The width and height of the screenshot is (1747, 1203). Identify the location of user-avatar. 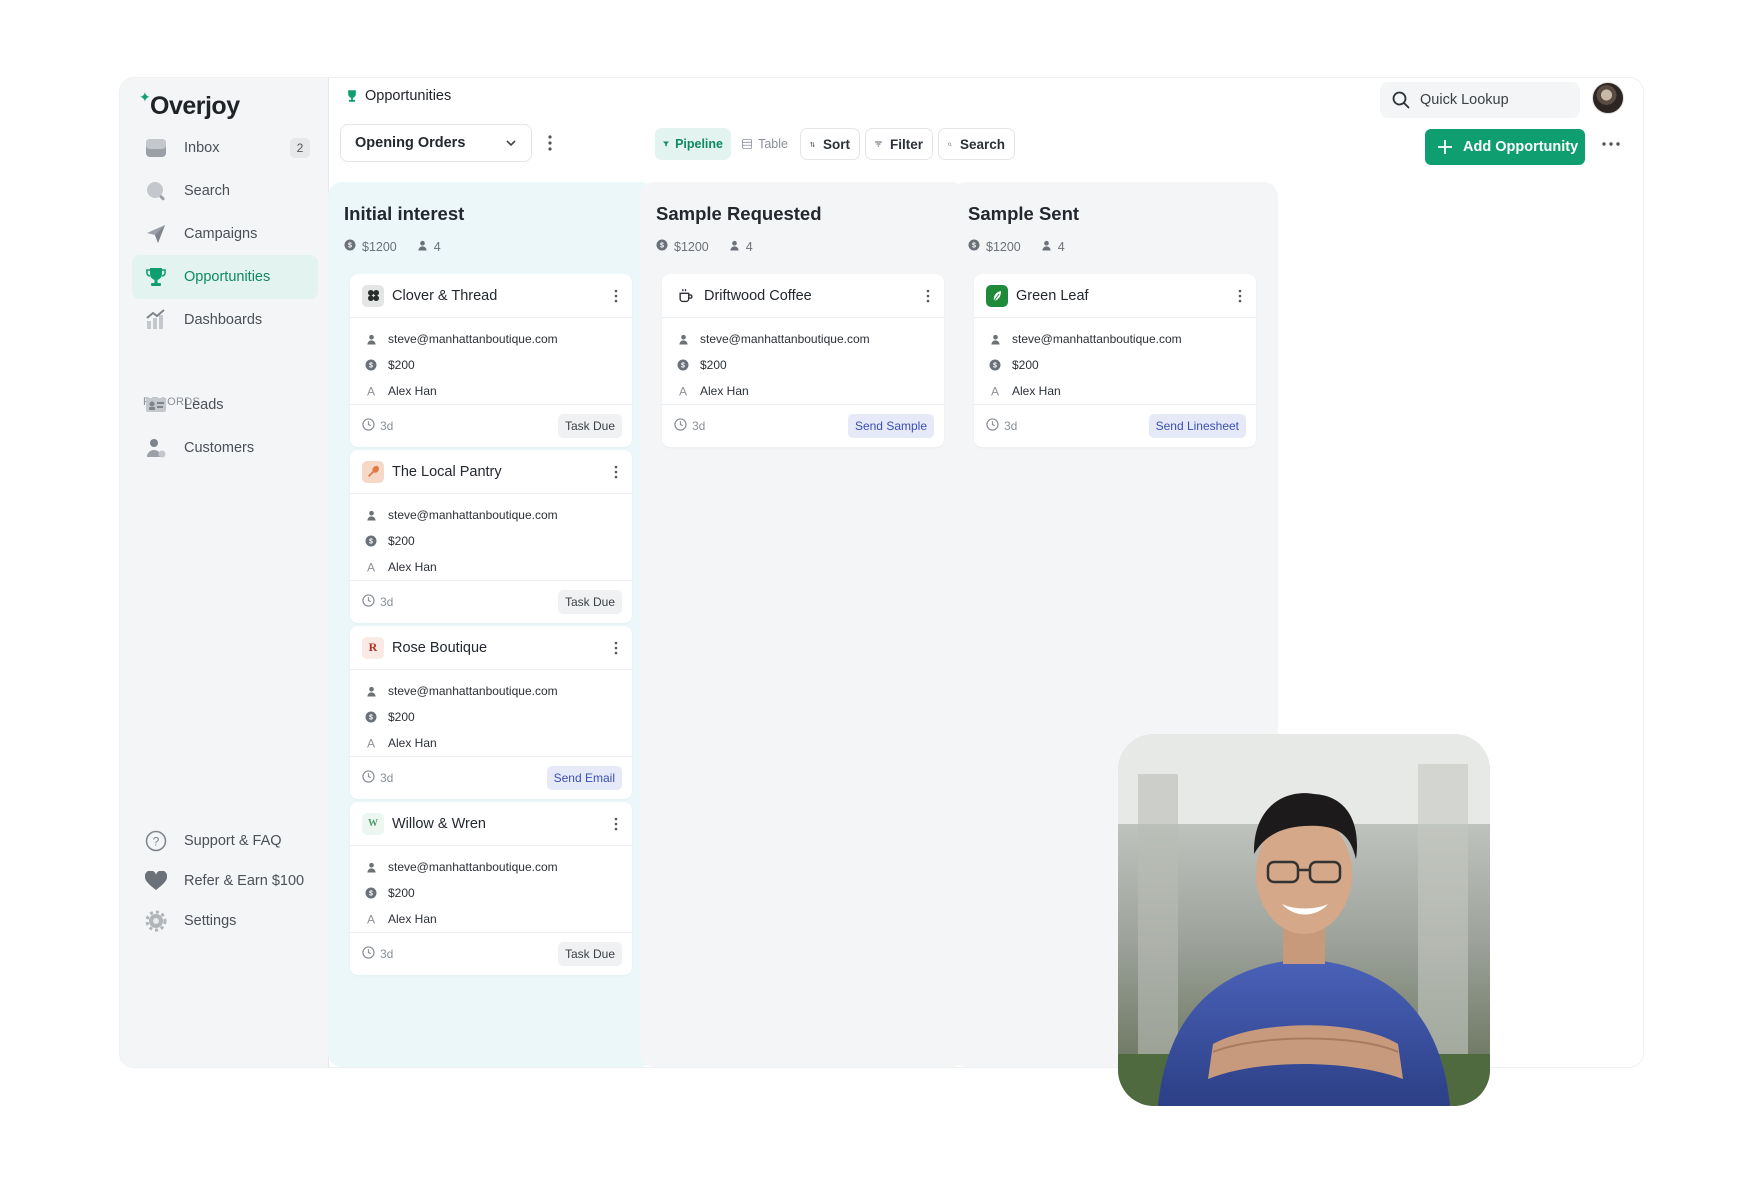
(1608, 98).